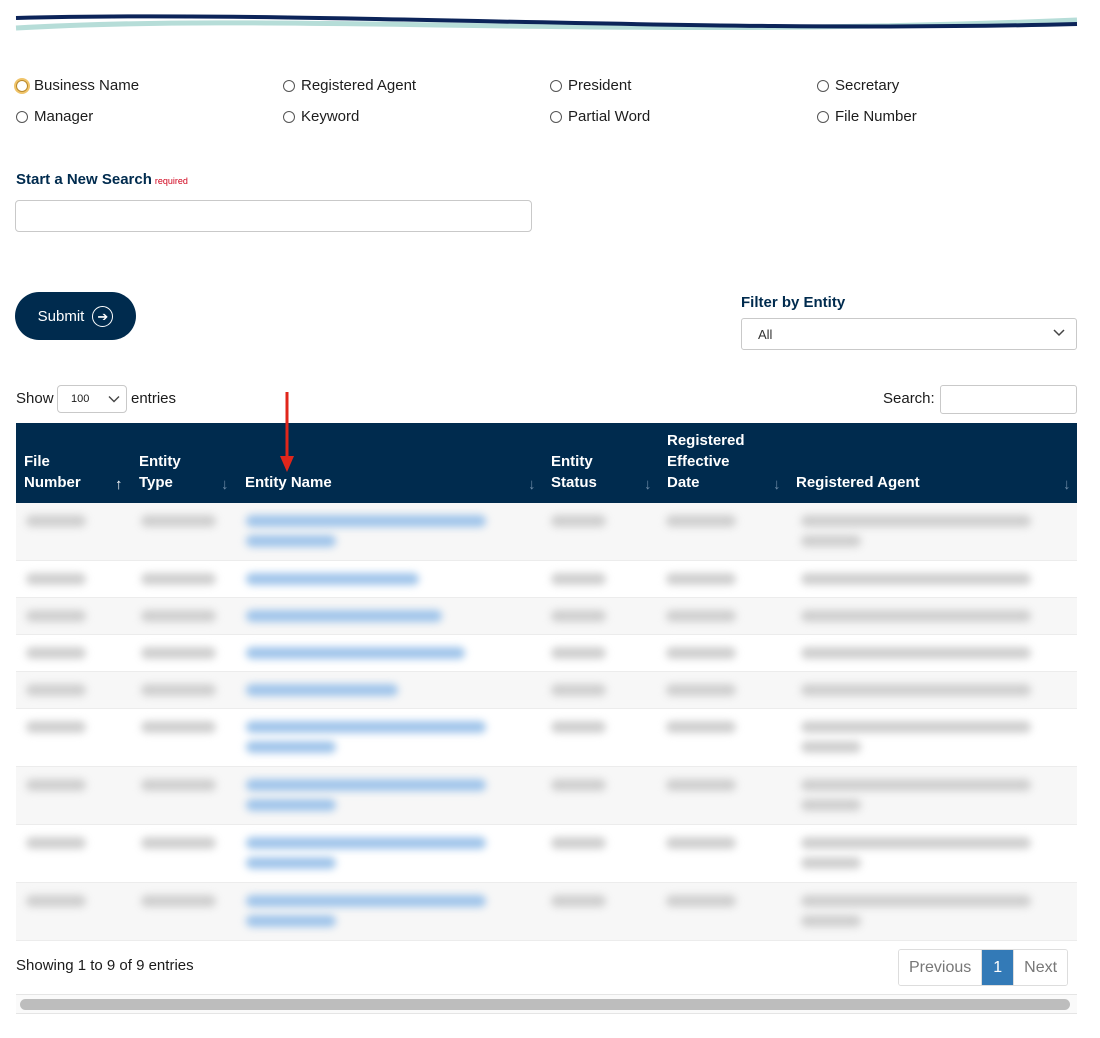 The width and height of the screenshot is (1100, 1038). Describe the element at coordinates (416, 85) in the screenshot. I see `radio-registered-agent: Registered Agent` at that location.